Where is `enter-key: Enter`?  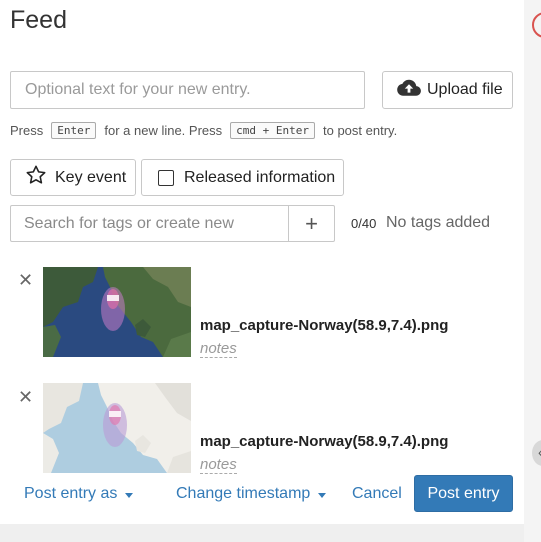 enter-key: Enter is located at coordinates (74, 130).